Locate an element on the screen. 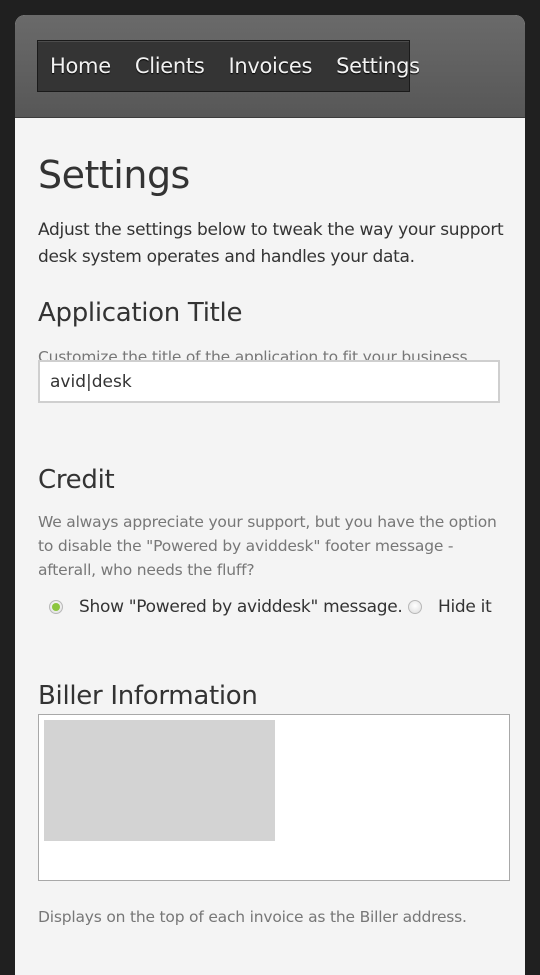  biller-information-editor is located at coordinates (274, 797).